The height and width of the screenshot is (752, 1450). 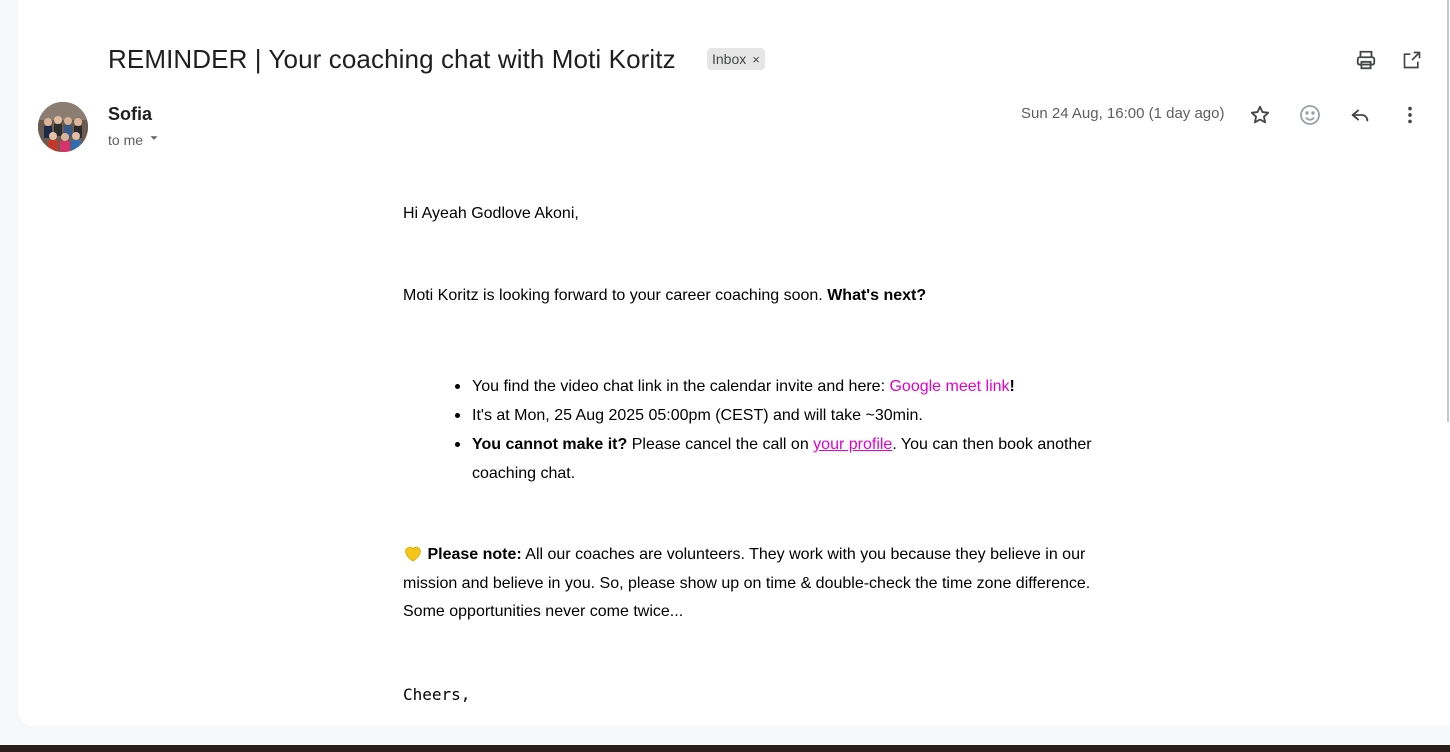 What do you see at coordinates (437, 694) in the screenshot?
I see `signoff: Cheers,` at bounding box center [437, 694].